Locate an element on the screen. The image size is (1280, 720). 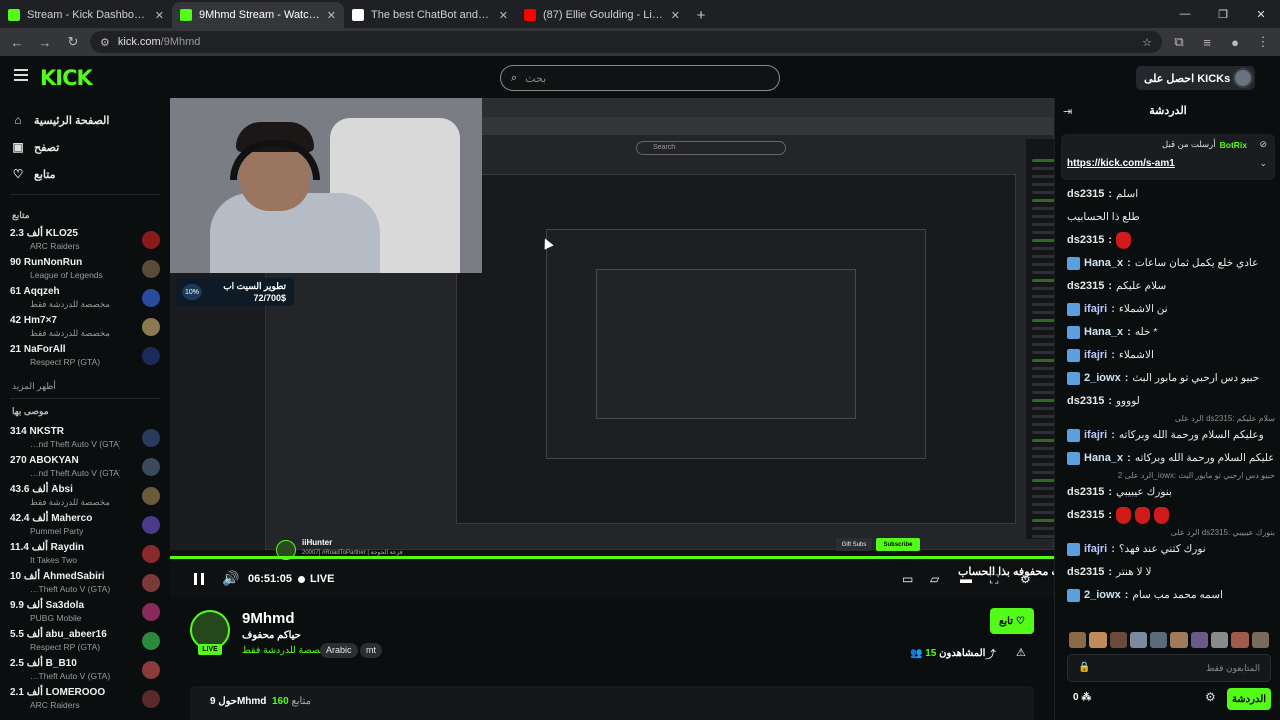
browser-menu-icon: ⋮ is located at coordinates (1263, 42).